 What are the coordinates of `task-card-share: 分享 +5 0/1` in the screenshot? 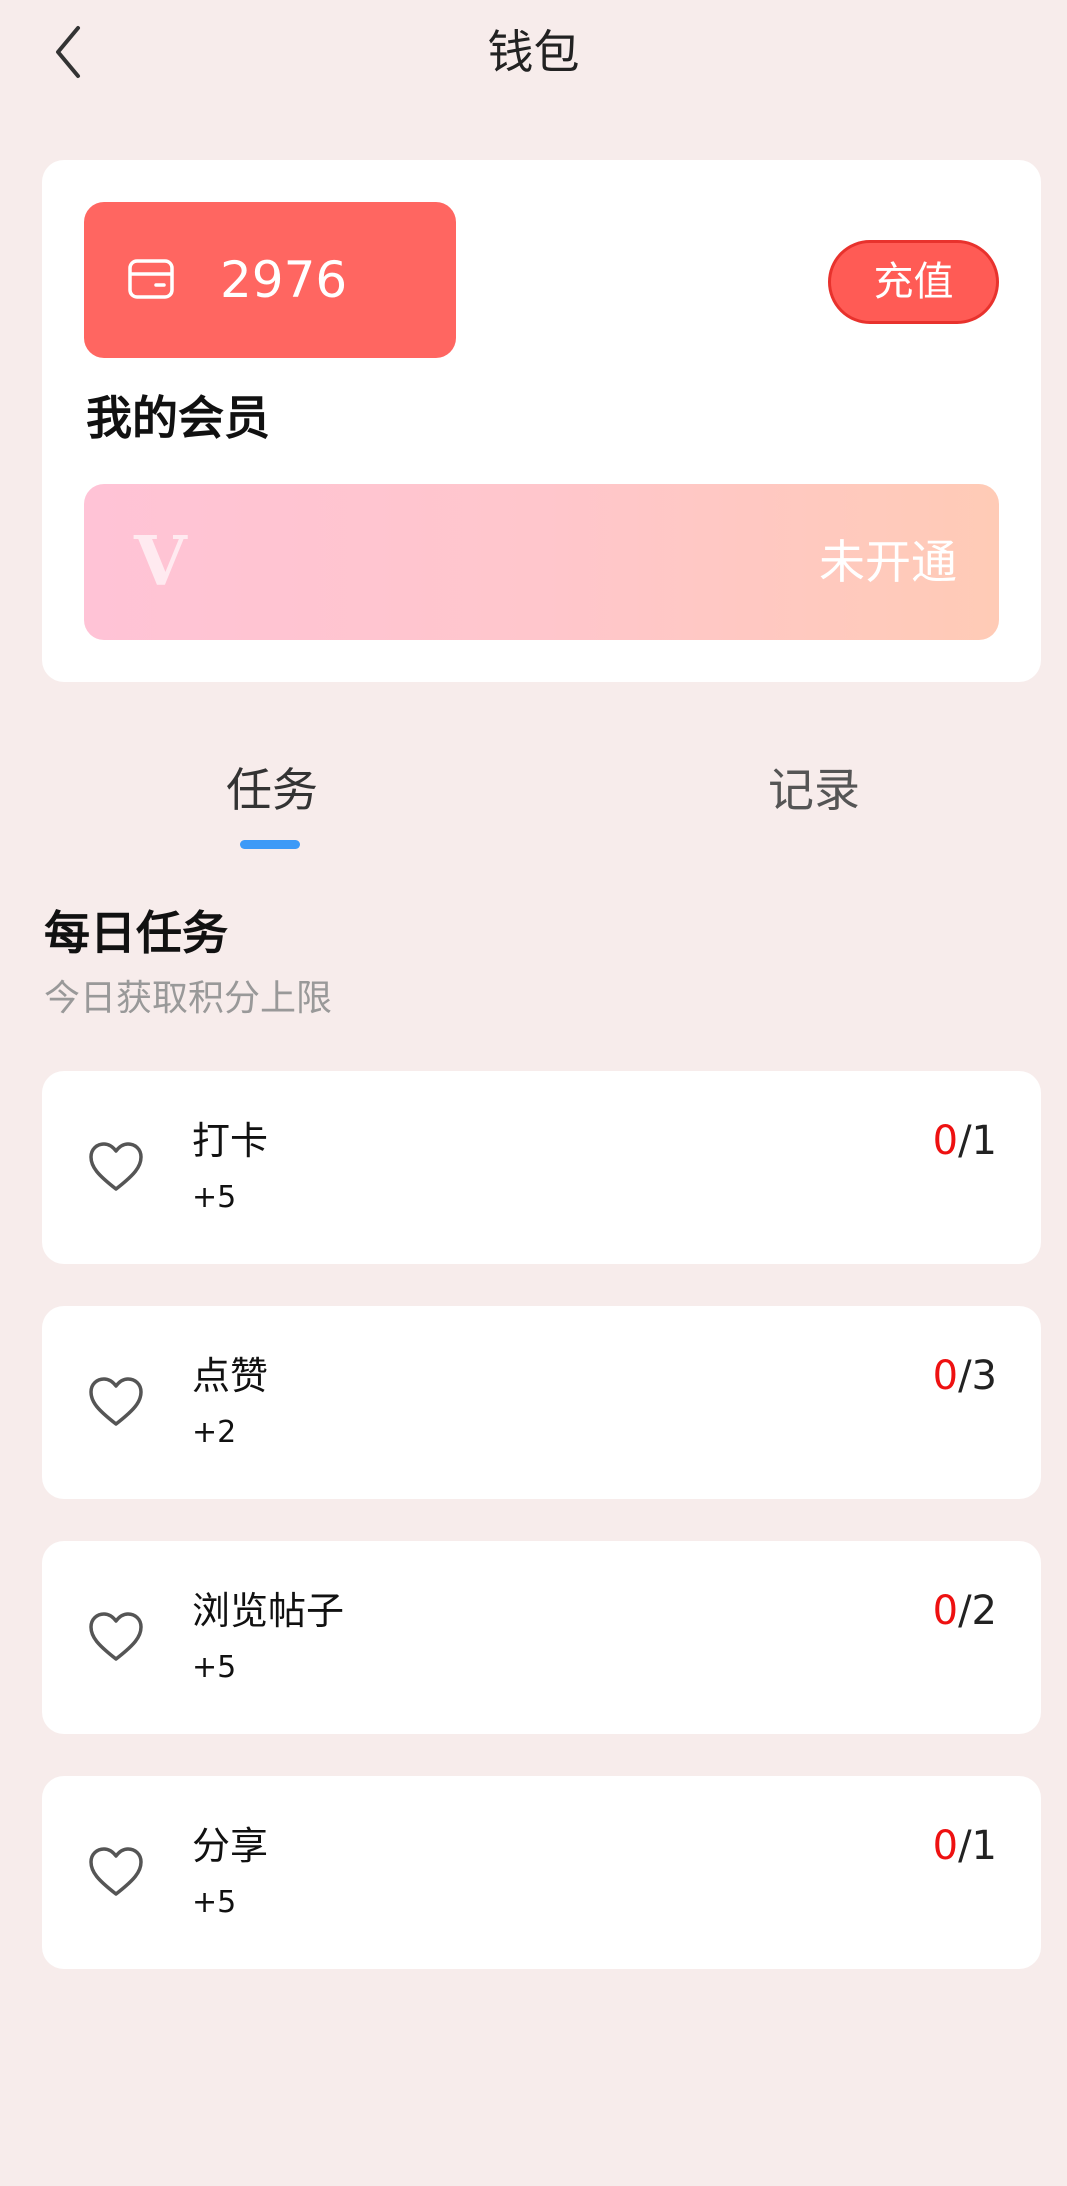 It's located at (541, 1872).